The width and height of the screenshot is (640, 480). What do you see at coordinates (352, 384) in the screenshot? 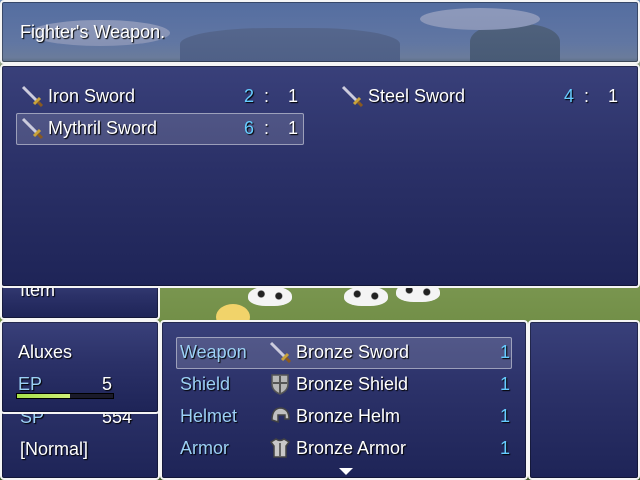
I see `equip-item-name: Bronze Shield` at bounding box center [352, 384].